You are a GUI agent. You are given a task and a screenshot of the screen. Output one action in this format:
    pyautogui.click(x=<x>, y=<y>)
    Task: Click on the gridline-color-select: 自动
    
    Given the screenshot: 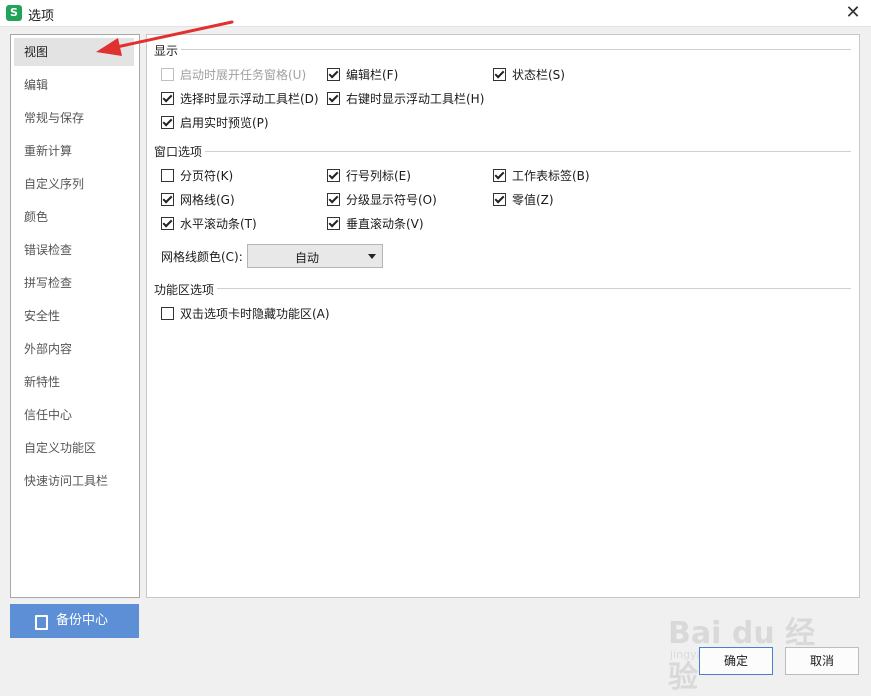 What is the action you would take?
    pyautogui.click(x=315, y=256)
    